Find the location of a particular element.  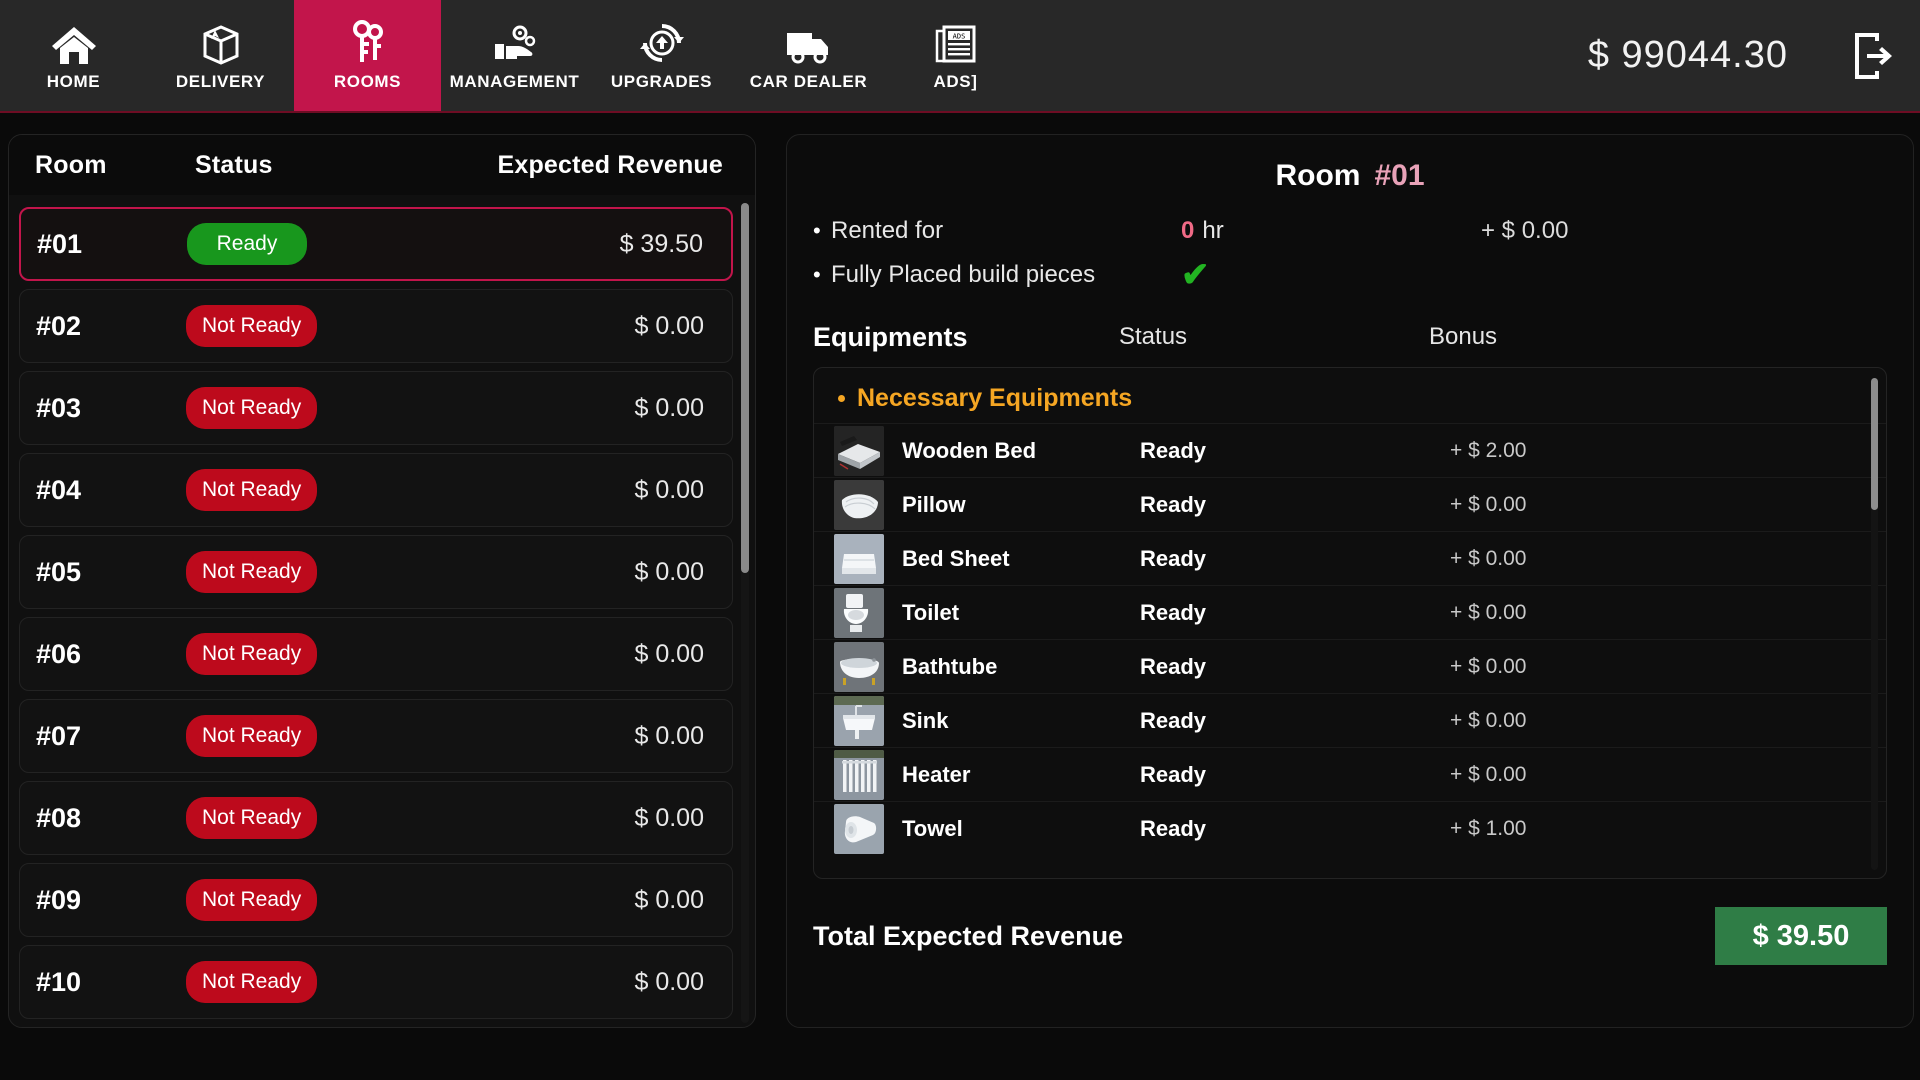

toilet-thumb is located at coordinates (859, 612).